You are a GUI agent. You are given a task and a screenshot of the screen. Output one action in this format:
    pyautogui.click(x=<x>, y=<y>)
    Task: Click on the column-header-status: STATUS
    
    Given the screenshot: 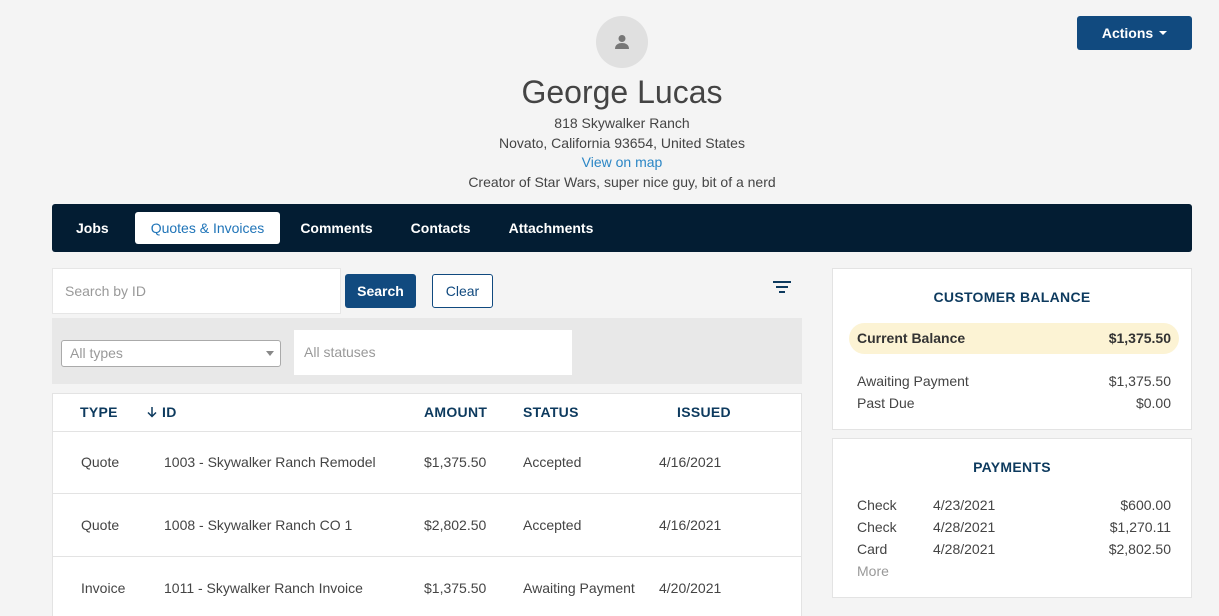 What is the action you would take?
    pyautogui.click(x=551, y=412)
    